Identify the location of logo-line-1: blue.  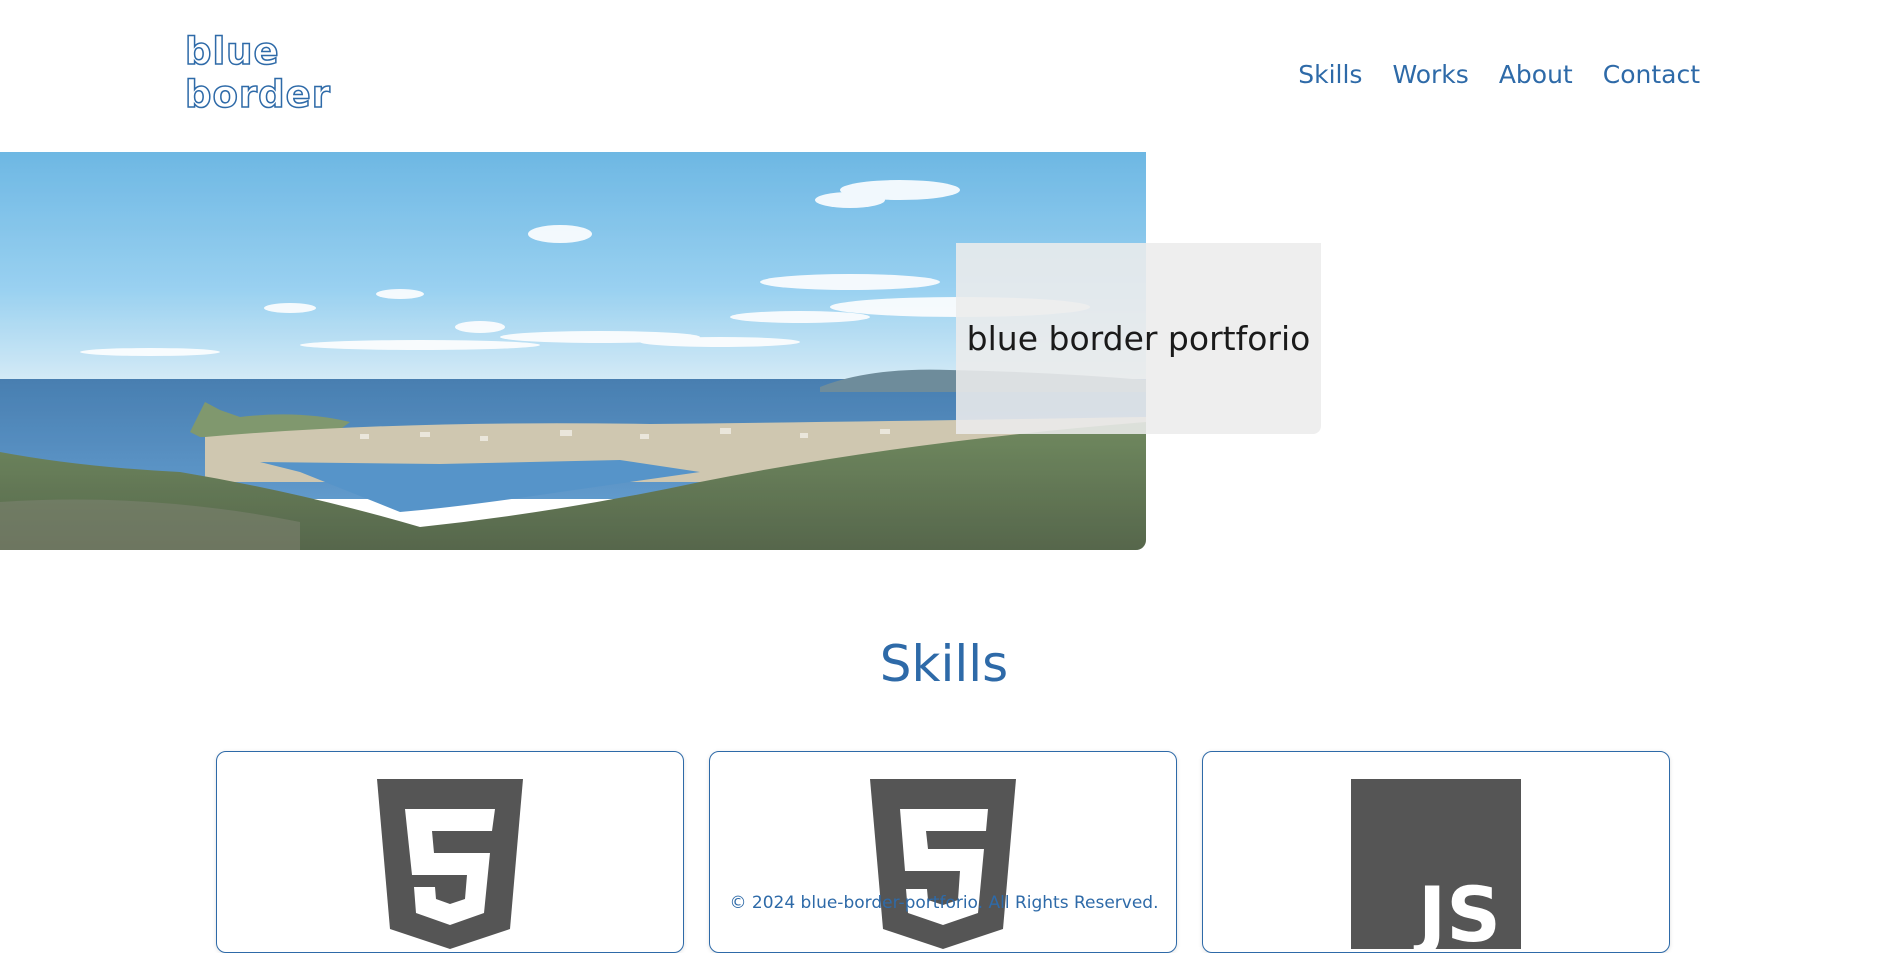
(232, 51).